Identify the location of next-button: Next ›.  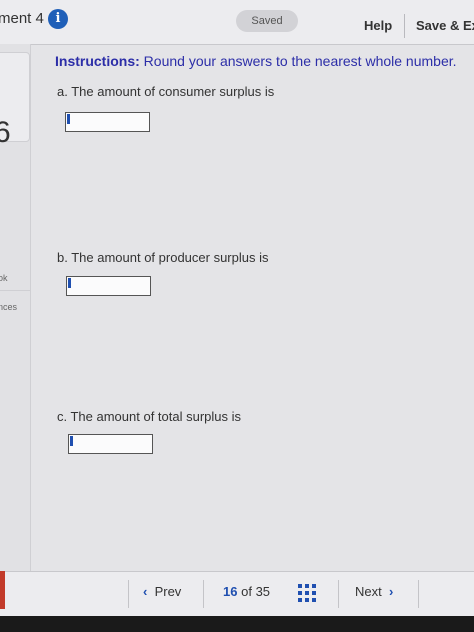
(374, 591).